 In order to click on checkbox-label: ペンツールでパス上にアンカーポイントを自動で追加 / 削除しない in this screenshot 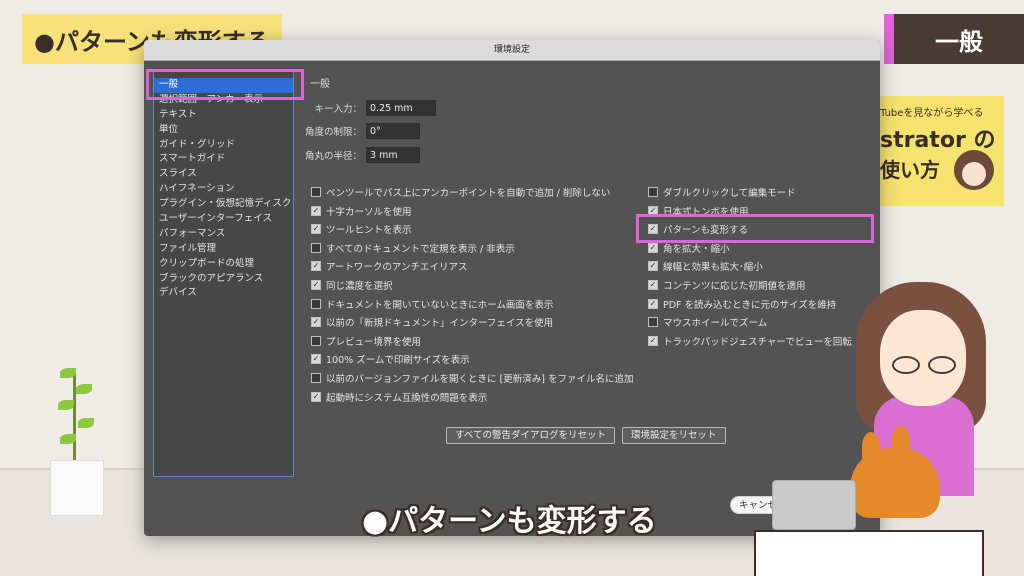, I will do `click(468, 193)`.